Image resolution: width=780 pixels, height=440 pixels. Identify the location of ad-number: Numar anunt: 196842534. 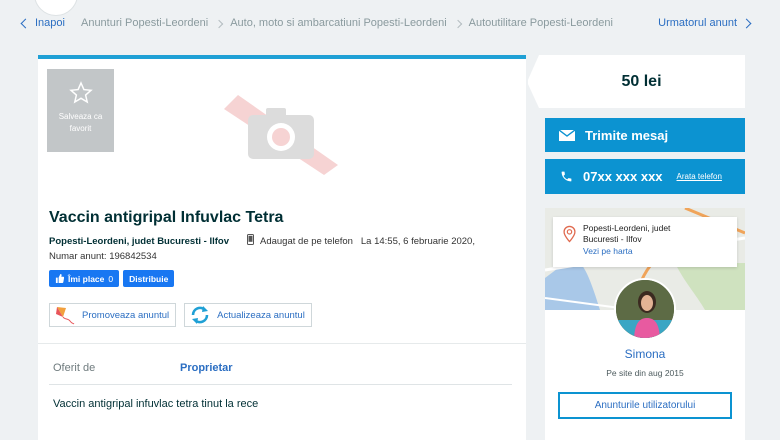
(103, 256).